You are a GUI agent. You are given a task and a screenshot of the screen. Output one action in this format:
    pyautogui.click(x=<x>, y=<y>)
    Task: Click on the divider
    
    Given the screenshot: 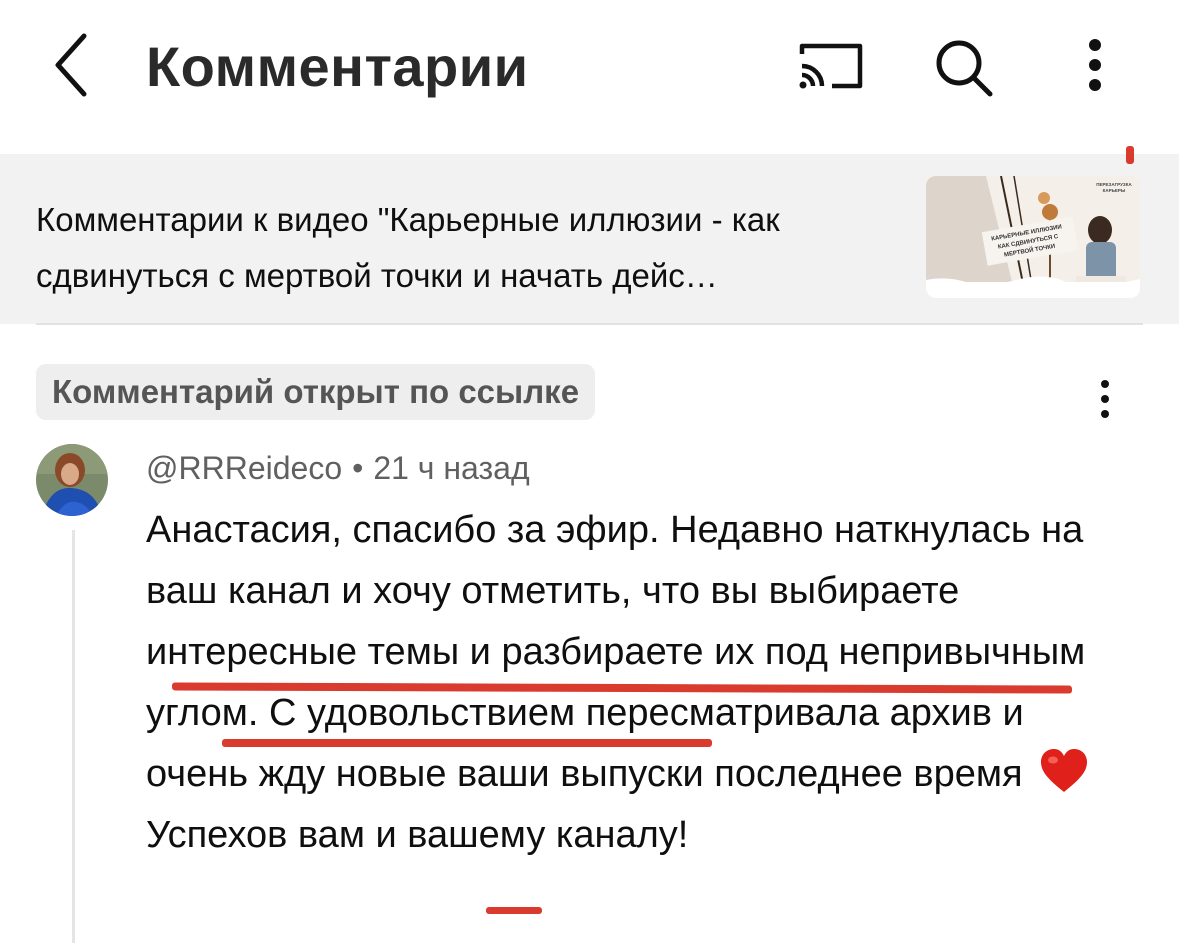 What is the action you would take?
    pyautogui.click(x=589, y=324)
    